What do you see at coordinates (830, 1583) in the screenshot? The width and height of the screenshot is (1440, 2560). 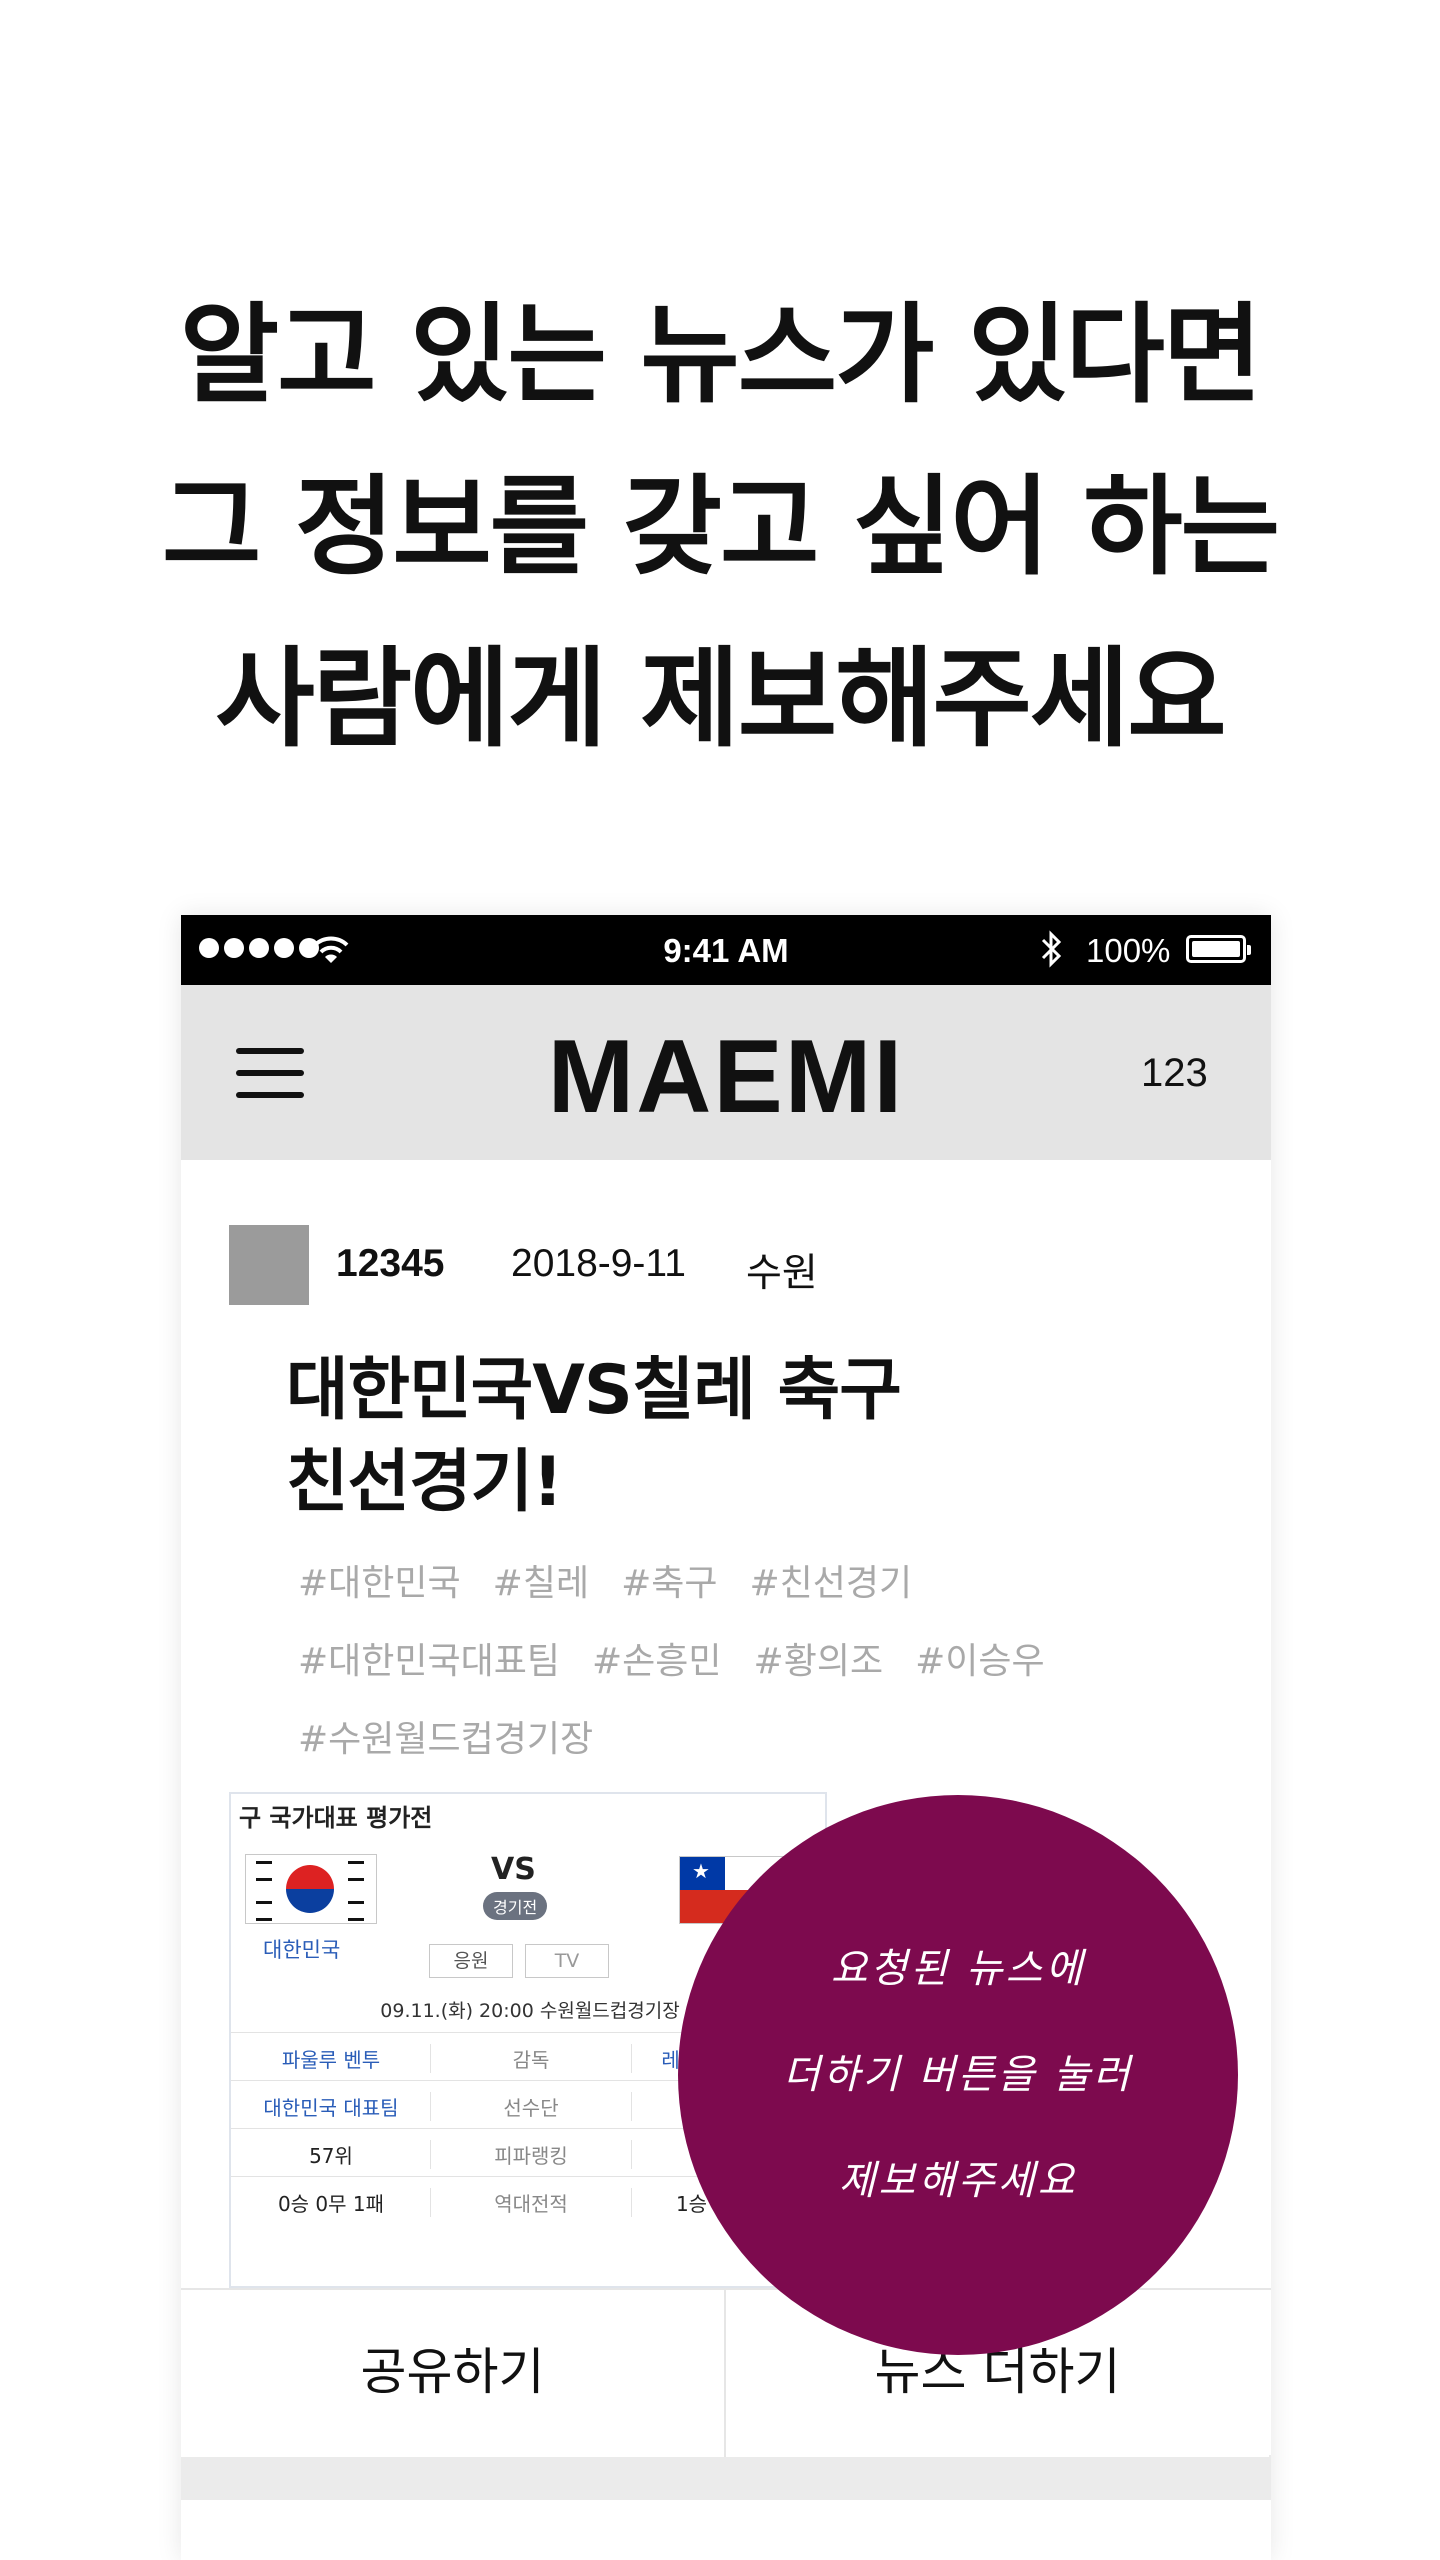 I see `hashtag: #친선경기` at bounding box center [830, 1583].